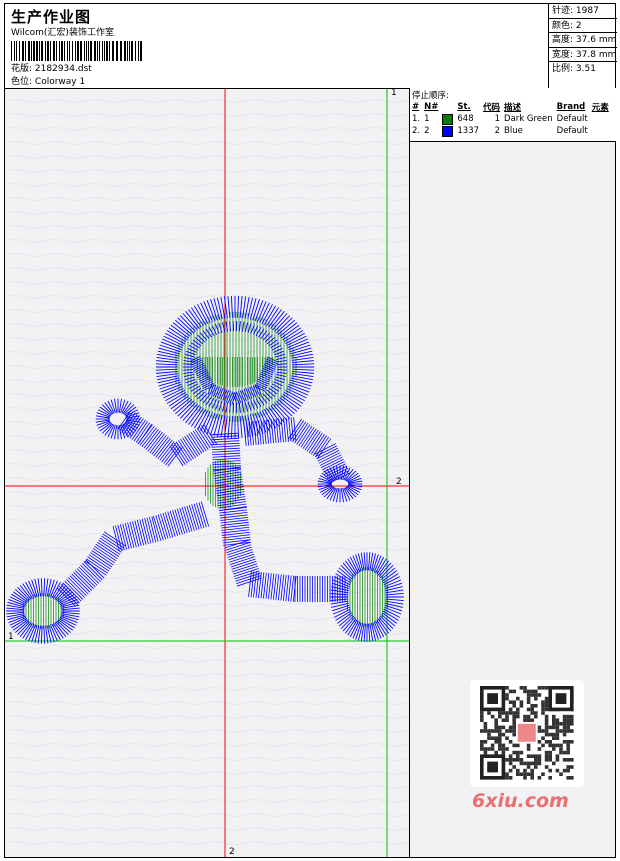 The height and width of the screenshot is (861, 620). I want to click on panel-divider, so click(409, 500).